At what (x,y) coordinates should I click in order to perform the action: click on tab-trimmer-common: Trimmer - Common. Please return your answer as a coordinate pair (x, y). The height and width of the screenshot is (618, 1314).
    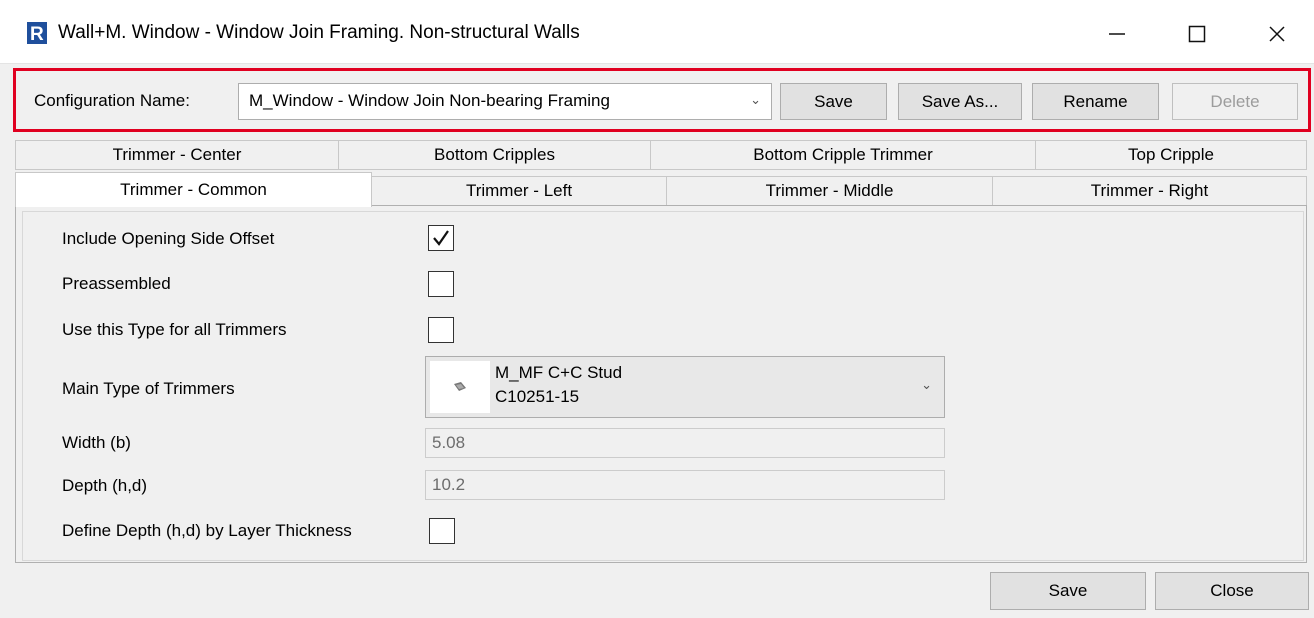
    Looking at the image, I should click on (193, 189).